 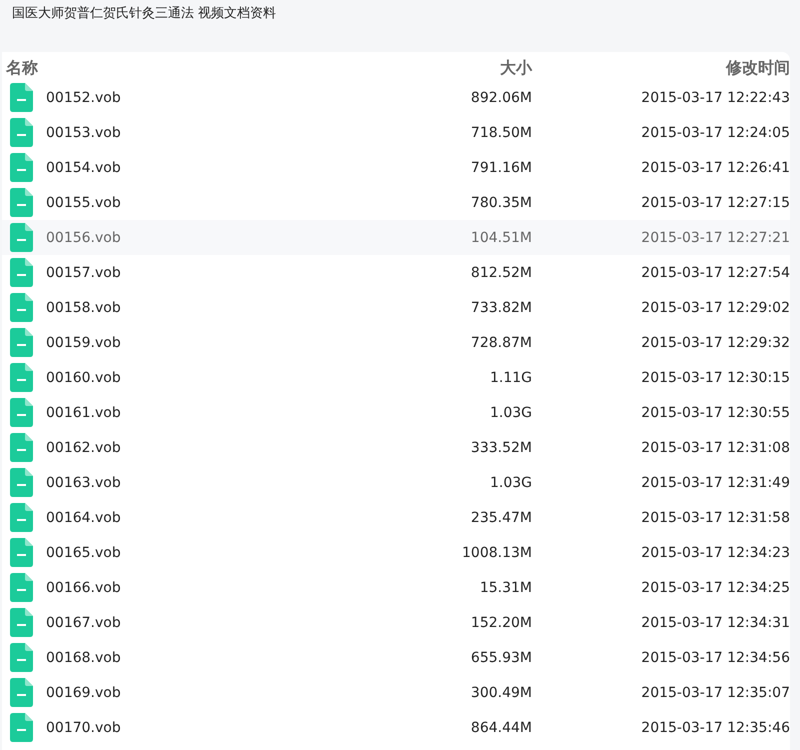 What do you see at coordinates (83, 622) in the screenshot?
I see `file-name: 00167.vob` at bounding box center [83, 622].